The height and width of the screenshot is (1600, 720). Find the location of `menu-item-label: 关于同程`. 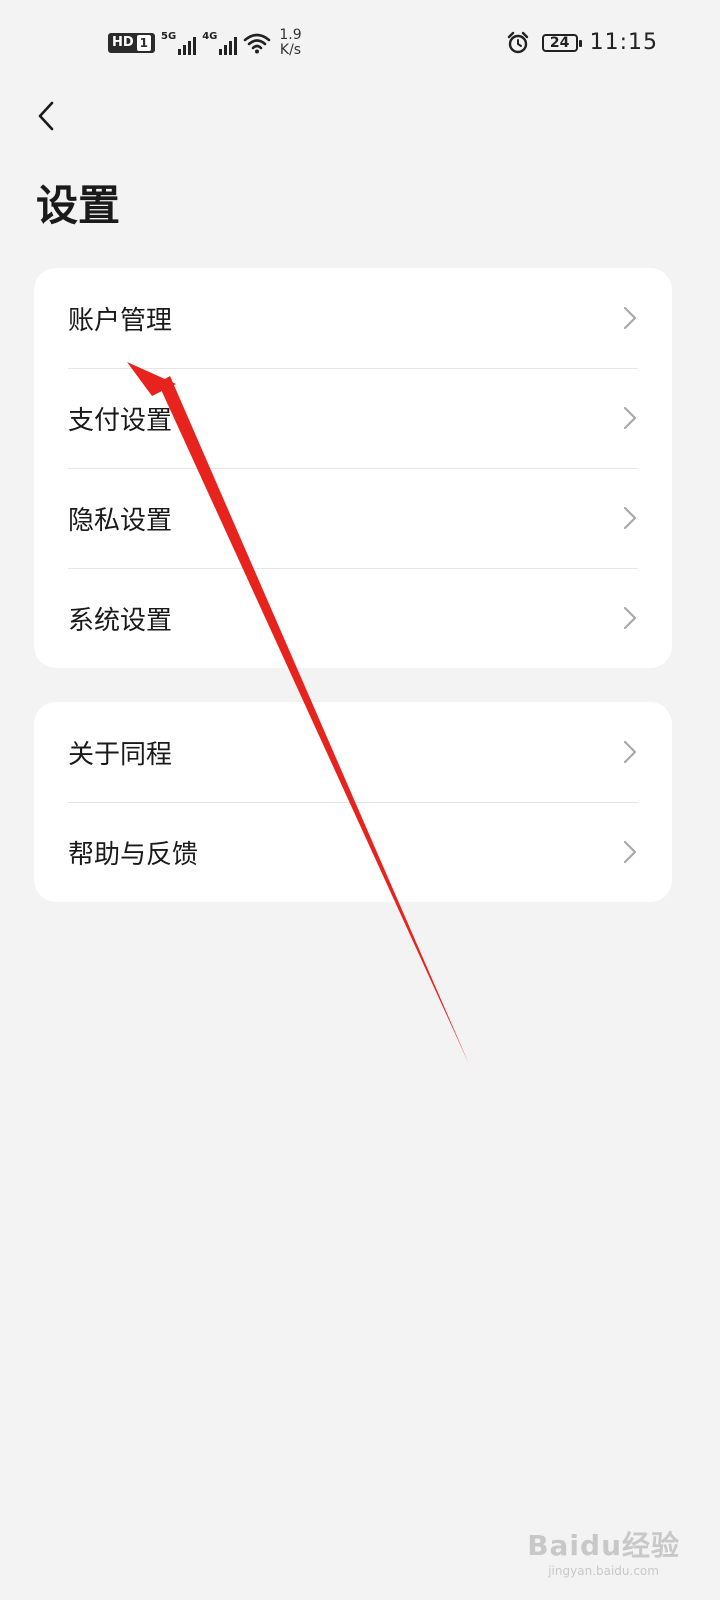

menu-item-label: 关于同程 is located at coordinates (120, 754).